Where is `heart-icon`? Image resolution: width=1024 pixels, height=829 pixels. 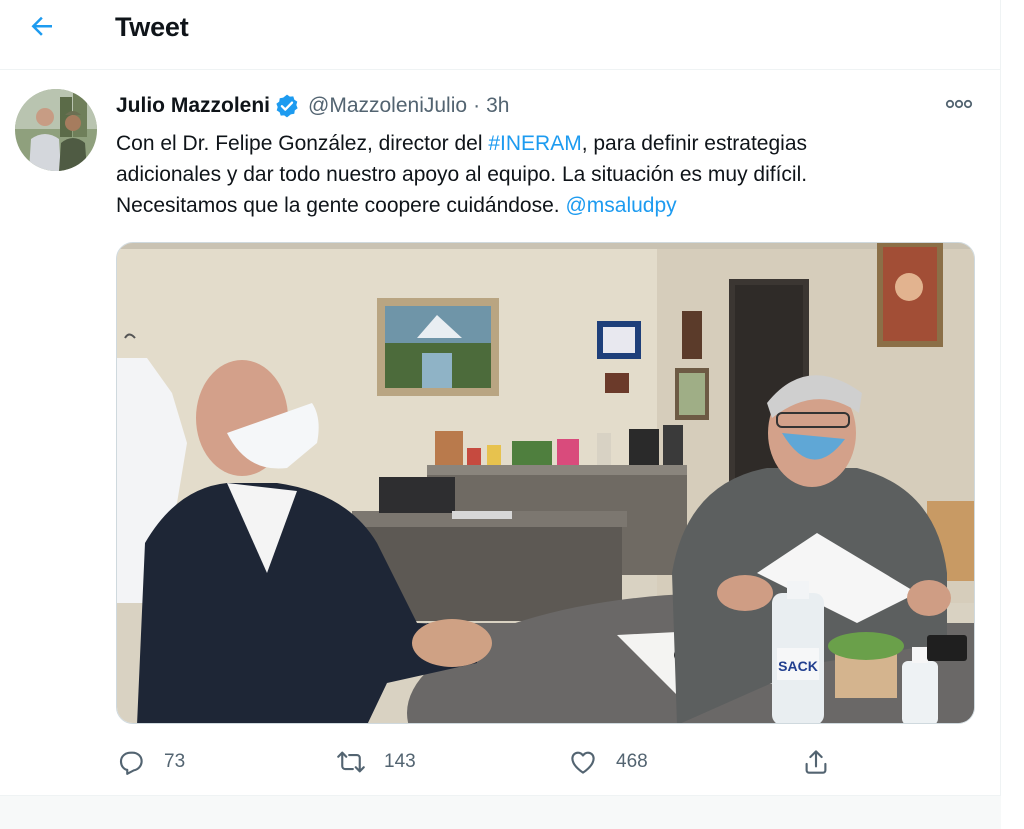 heart-icon is located at coordinates (583, 762).